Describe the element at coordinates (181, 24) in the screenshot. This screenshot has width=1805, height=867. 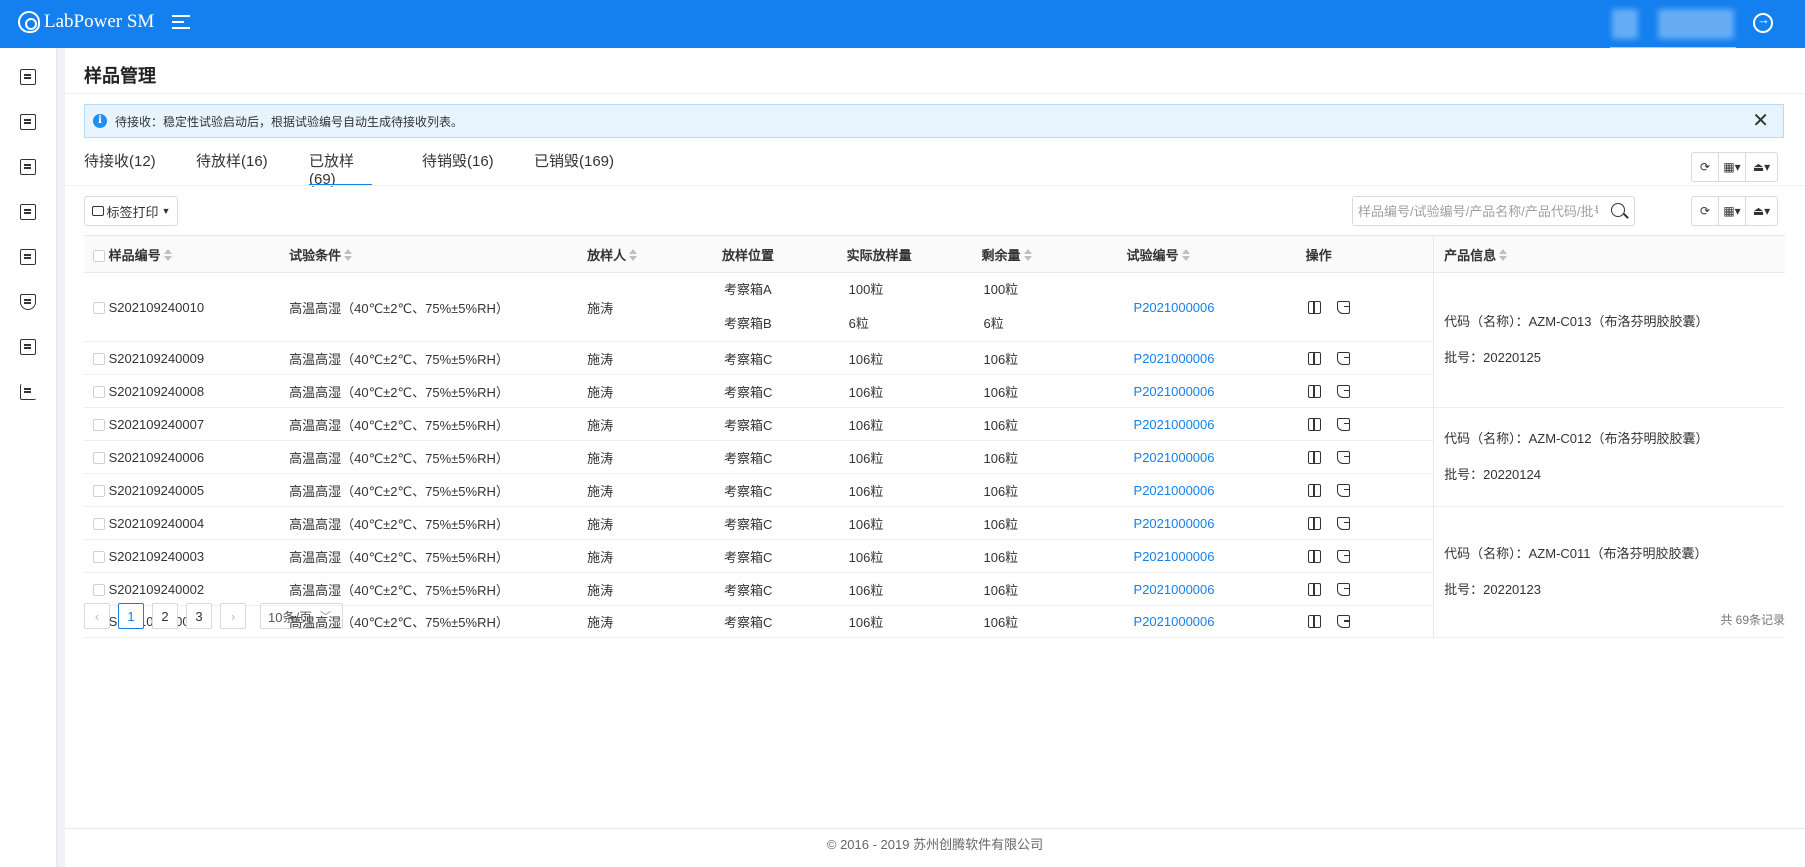
I see `menu-toggle-icon` at that location.